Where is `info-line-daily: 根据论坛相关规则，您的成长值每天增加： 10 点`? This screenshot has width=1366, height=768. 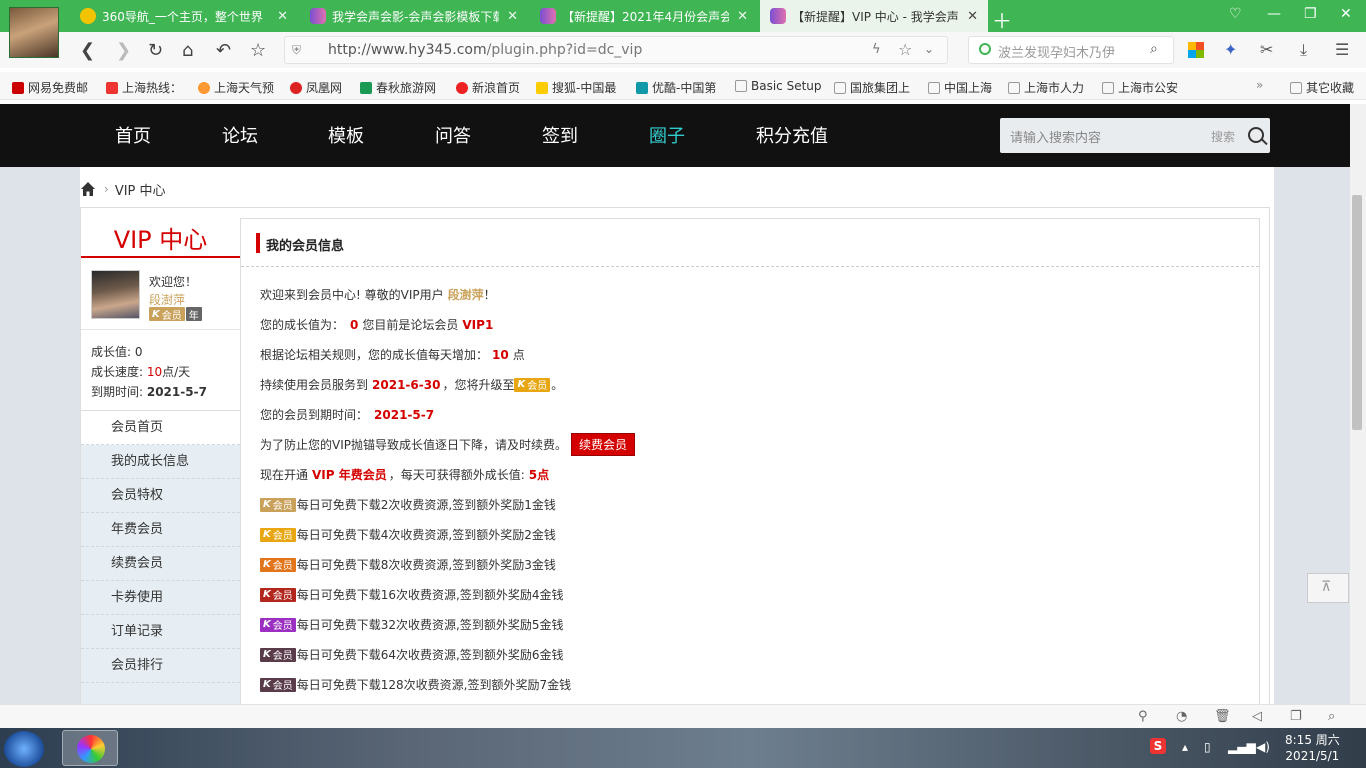 info-line-daily: 根据论坛相关规则，您的成长值每天增加： 10 点 is located at coordinates (392, 355).